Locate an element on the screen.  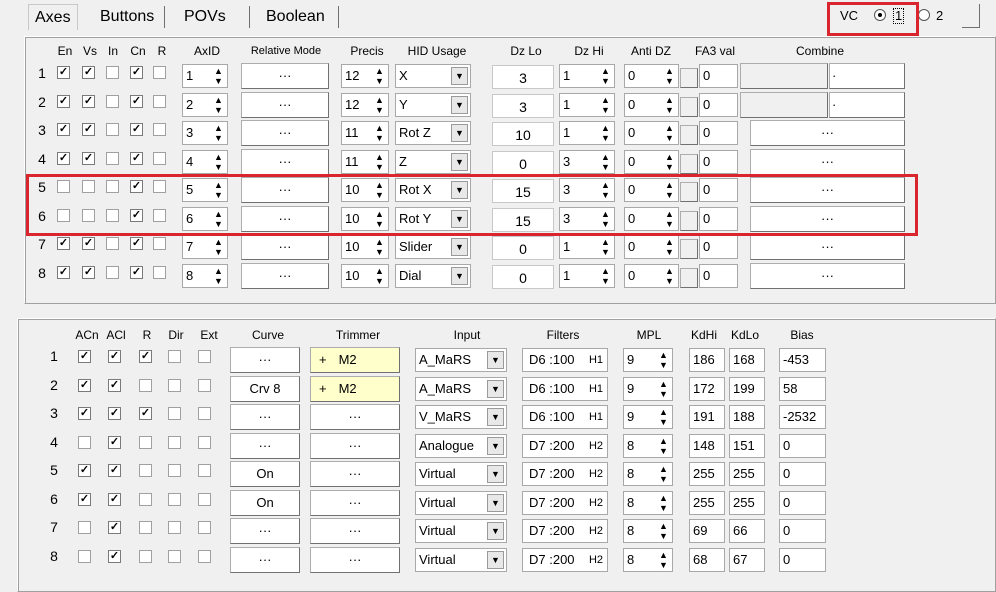
axid-spinner: 5 ▲ ▼ is located at coordinates (205, 190).